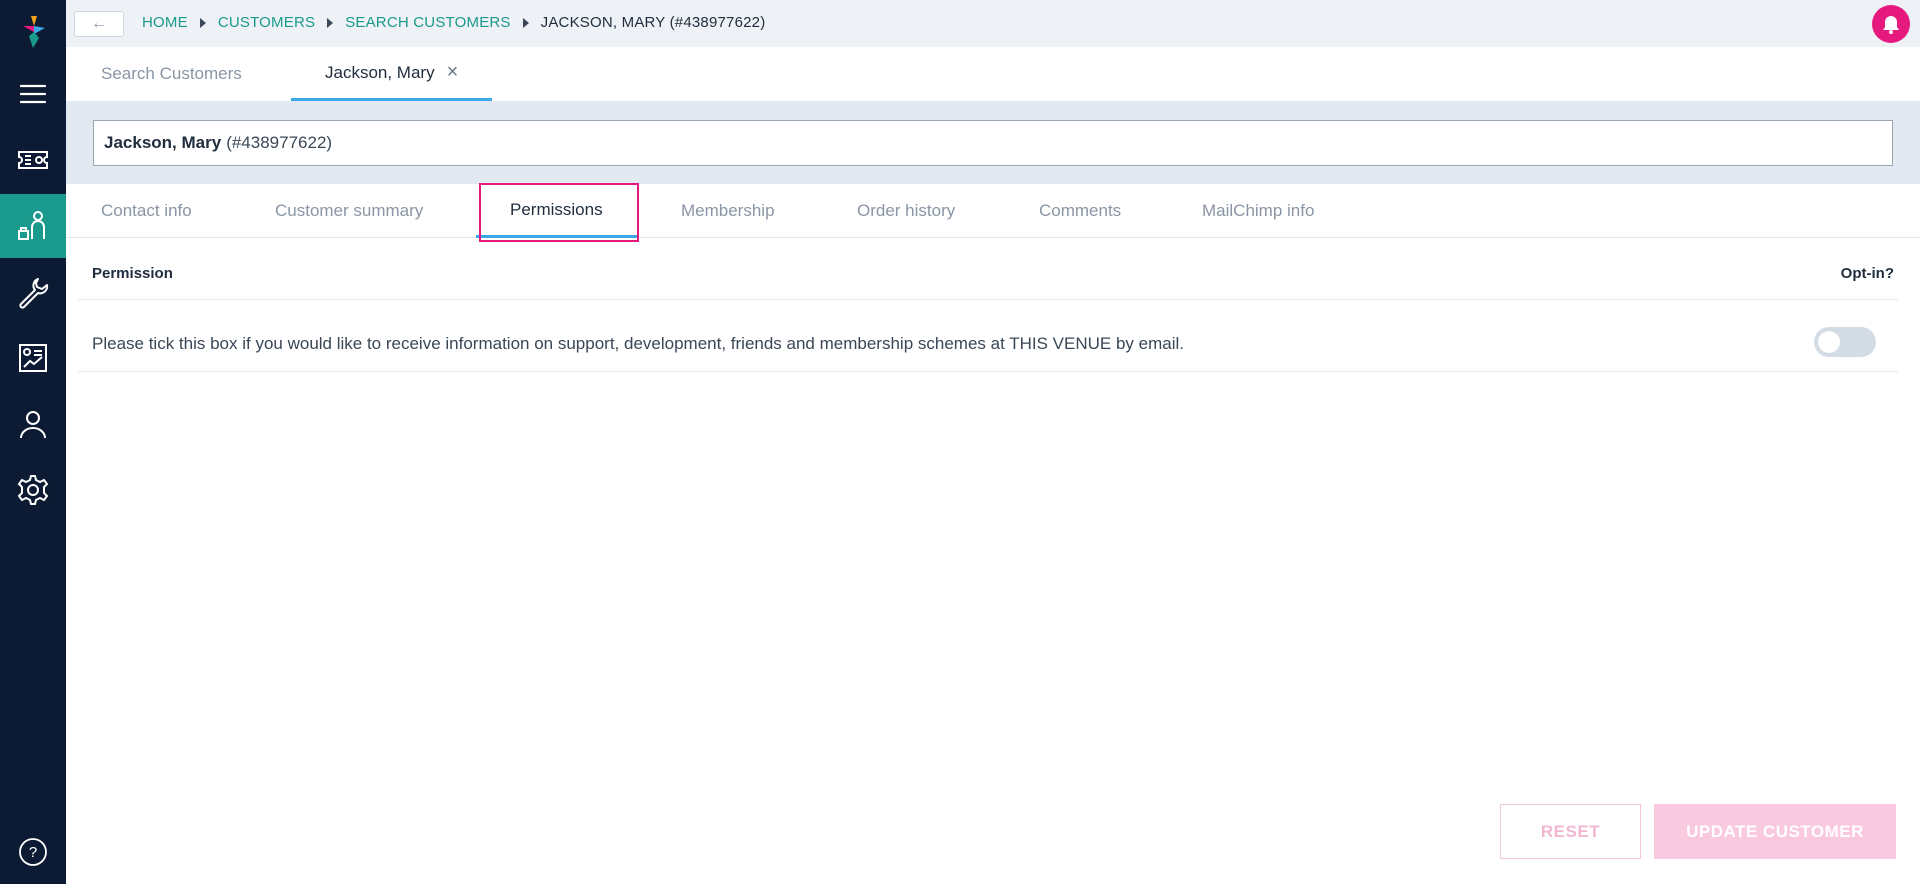 The height and width of the screenshot is (884, 1920). What do you see at coordinates (1845, 342) in the screenshot?
I see `opt-in-toggle` at bounding box center [1845, 342].